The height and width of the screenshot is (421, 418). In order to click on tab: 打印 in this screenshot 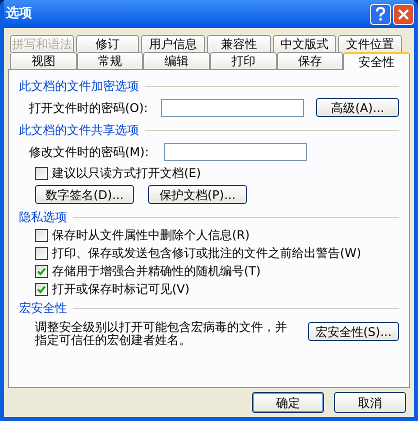, I will do `click(243, 60)`.